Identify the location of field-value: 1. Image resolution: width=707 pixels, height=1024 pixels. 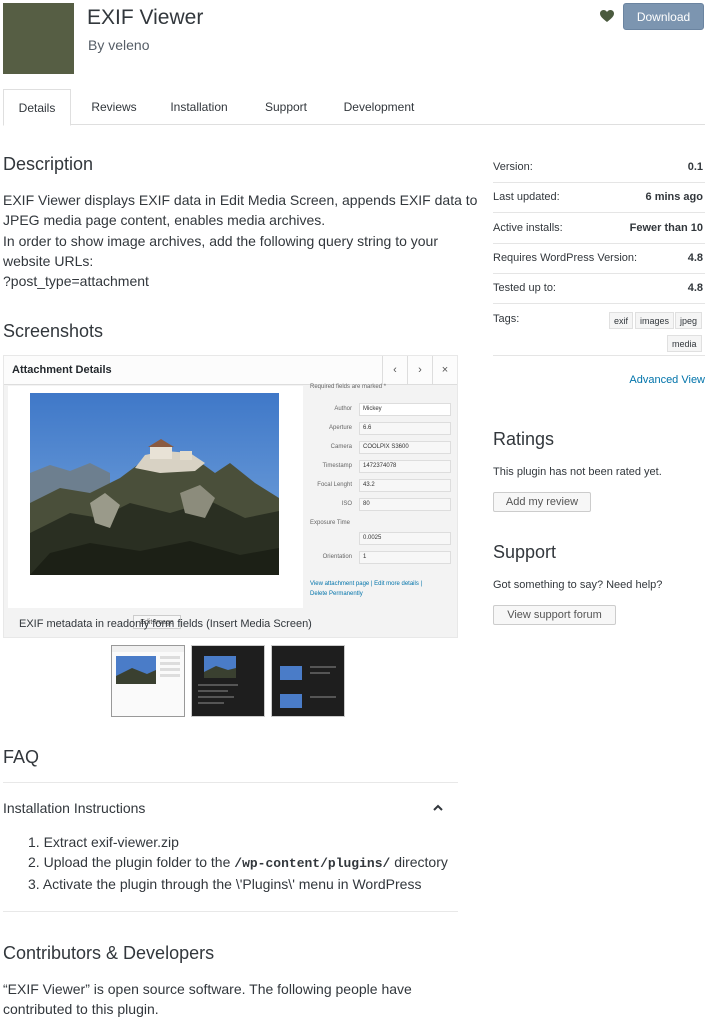
(405, 557).